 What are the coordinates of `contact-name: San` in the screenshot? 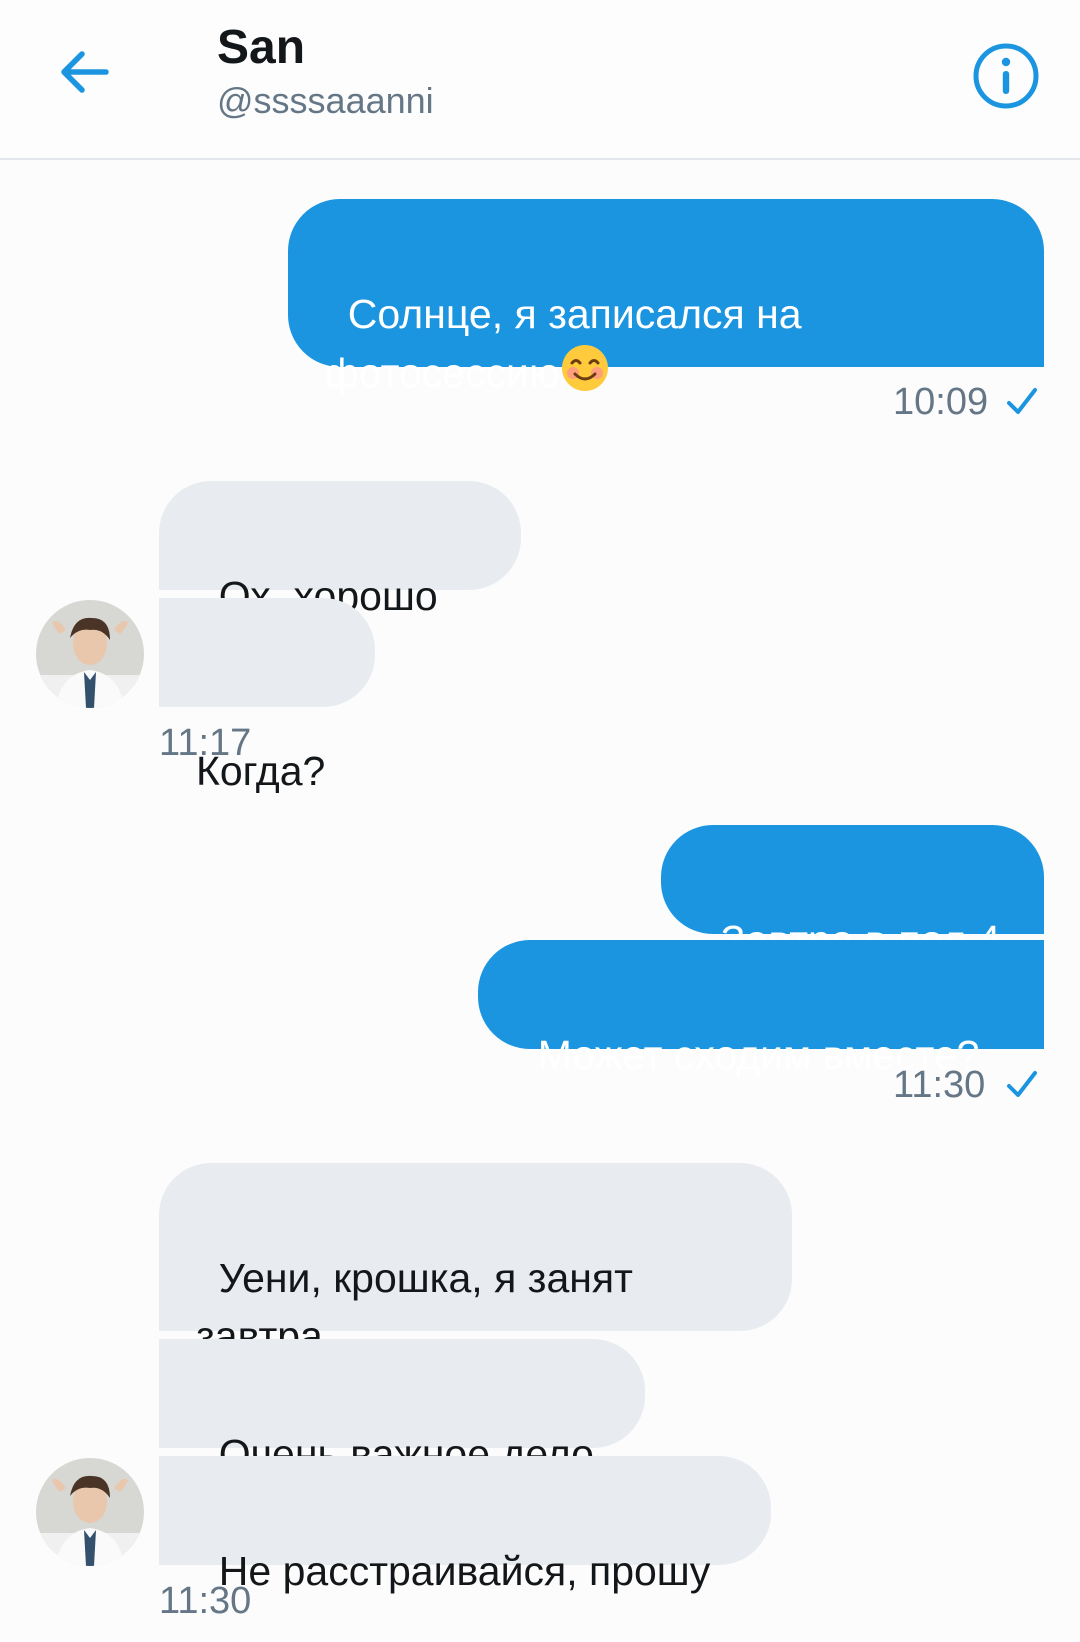 It's located at (261, 47).